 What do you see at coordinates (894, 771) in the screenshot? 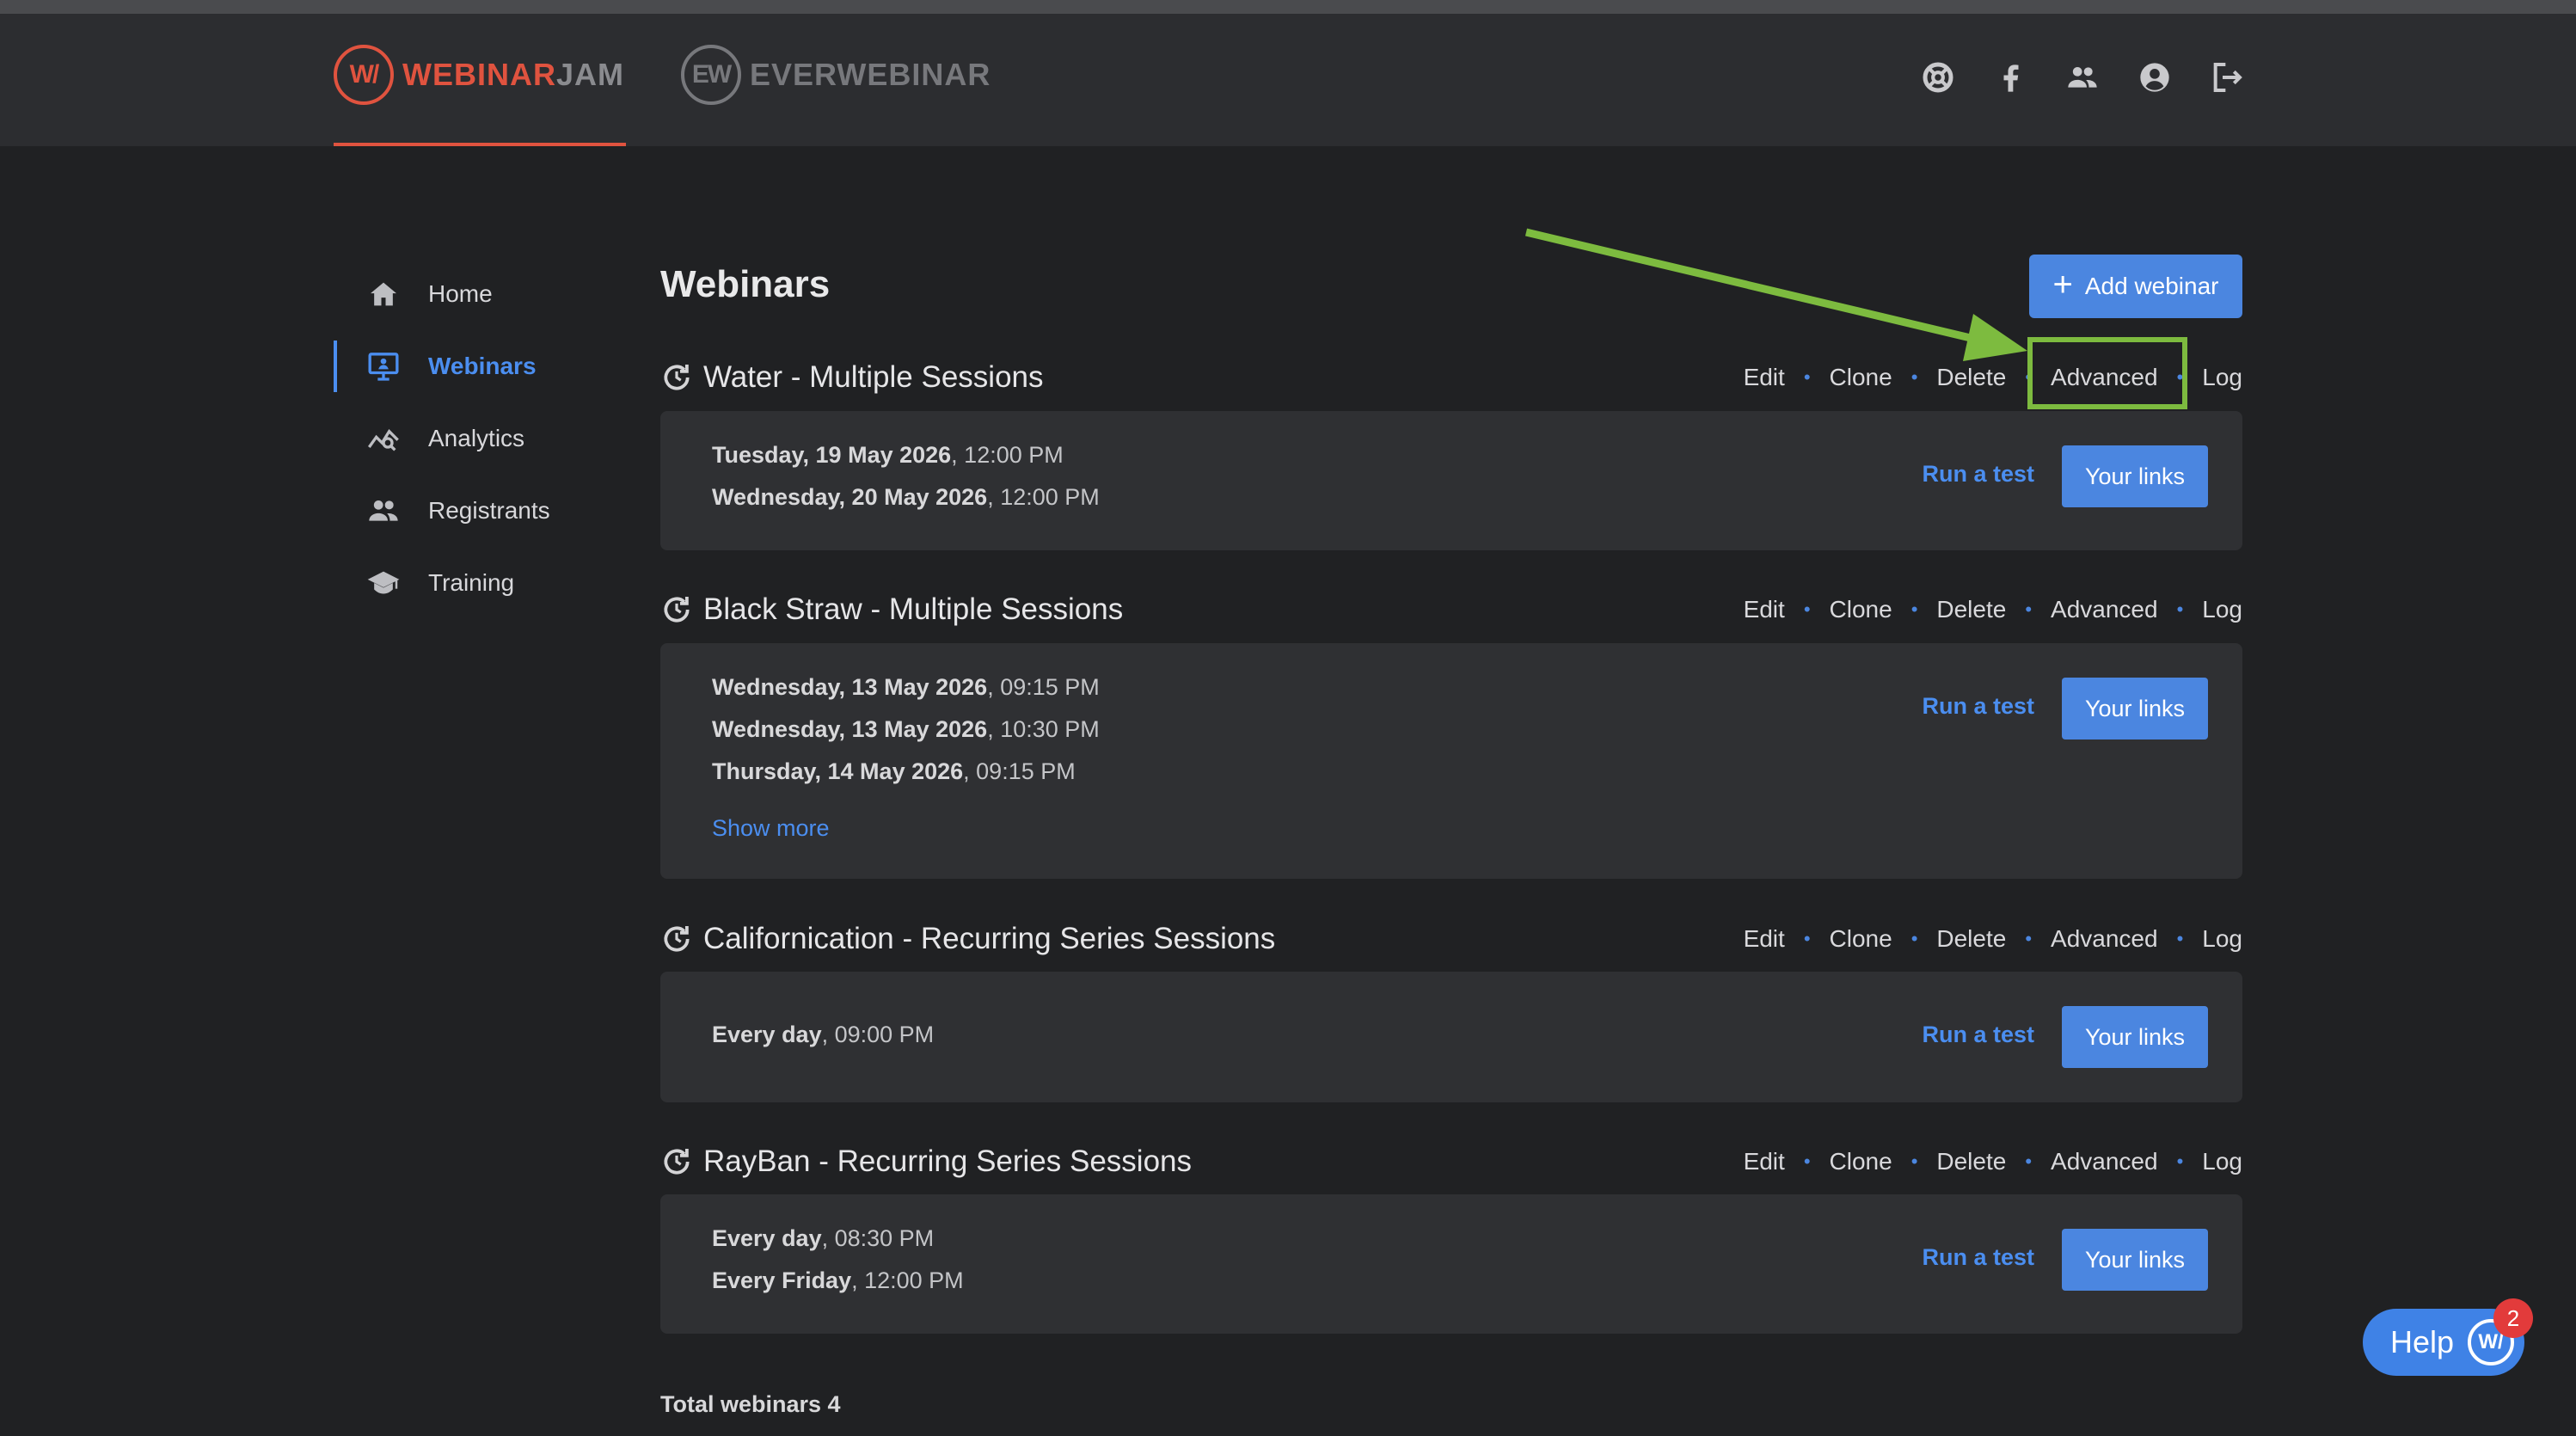
I see `session-line: Thursday, 14 May 2026, 09:15 PM` at bounding box center [894, 771].